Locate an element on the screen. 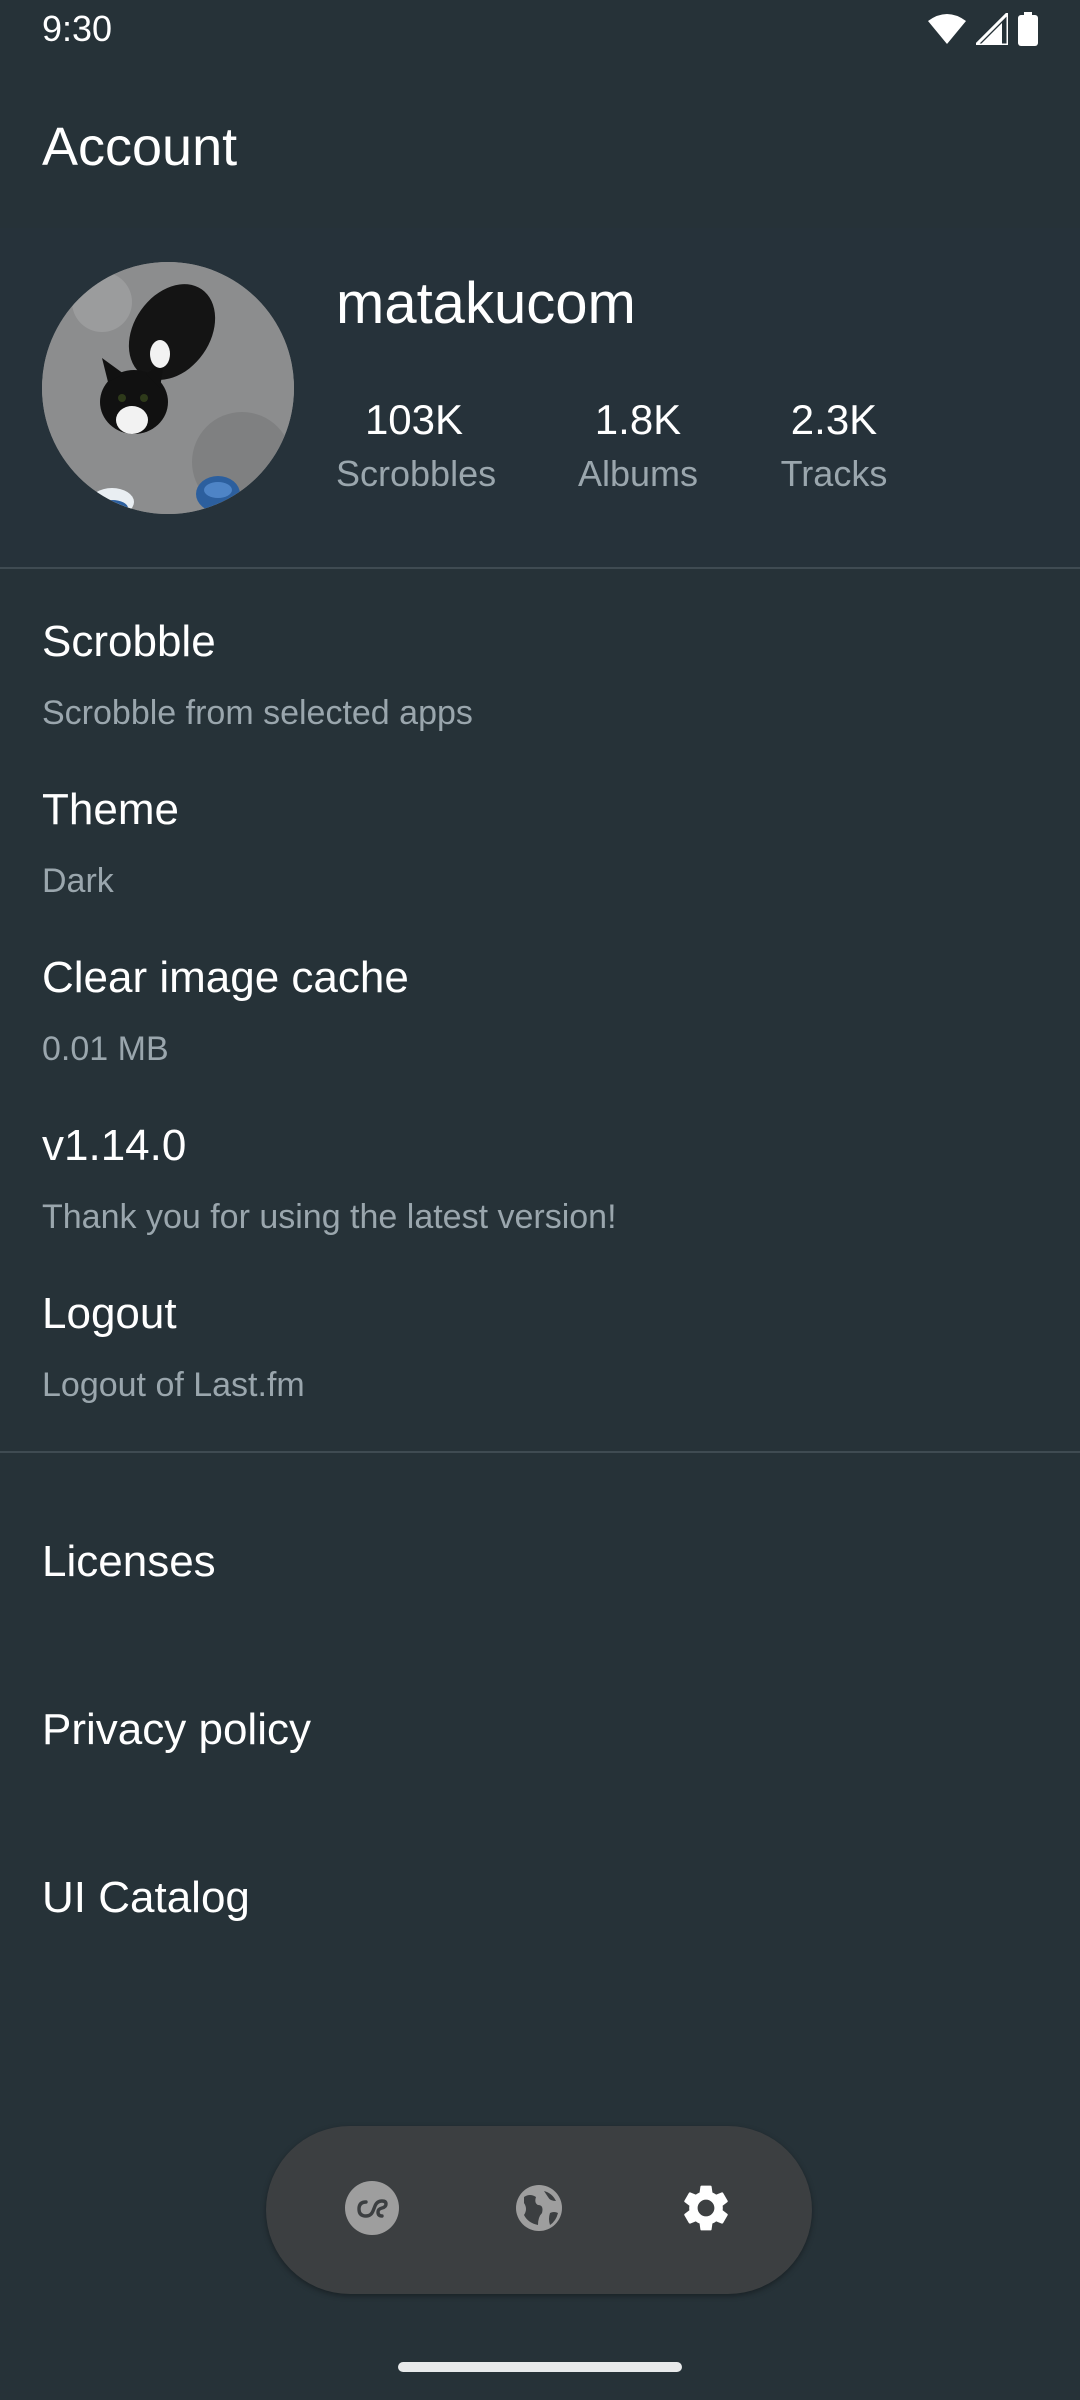  stat-value: 1.8K is located at coordinates (638, 419).